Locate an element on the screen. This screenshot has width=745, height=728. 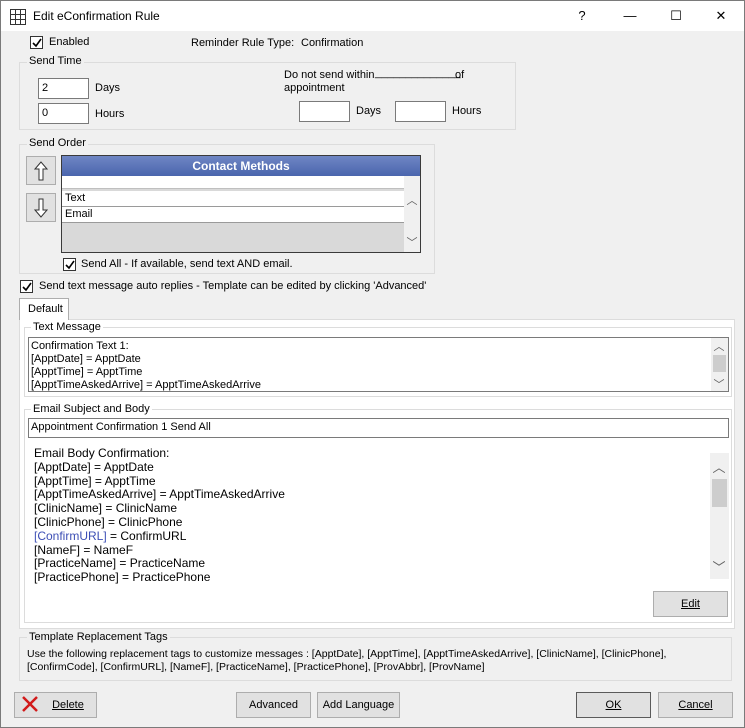
email-body-line: Email Body Confirmation: is located at coordinates (102, 453).